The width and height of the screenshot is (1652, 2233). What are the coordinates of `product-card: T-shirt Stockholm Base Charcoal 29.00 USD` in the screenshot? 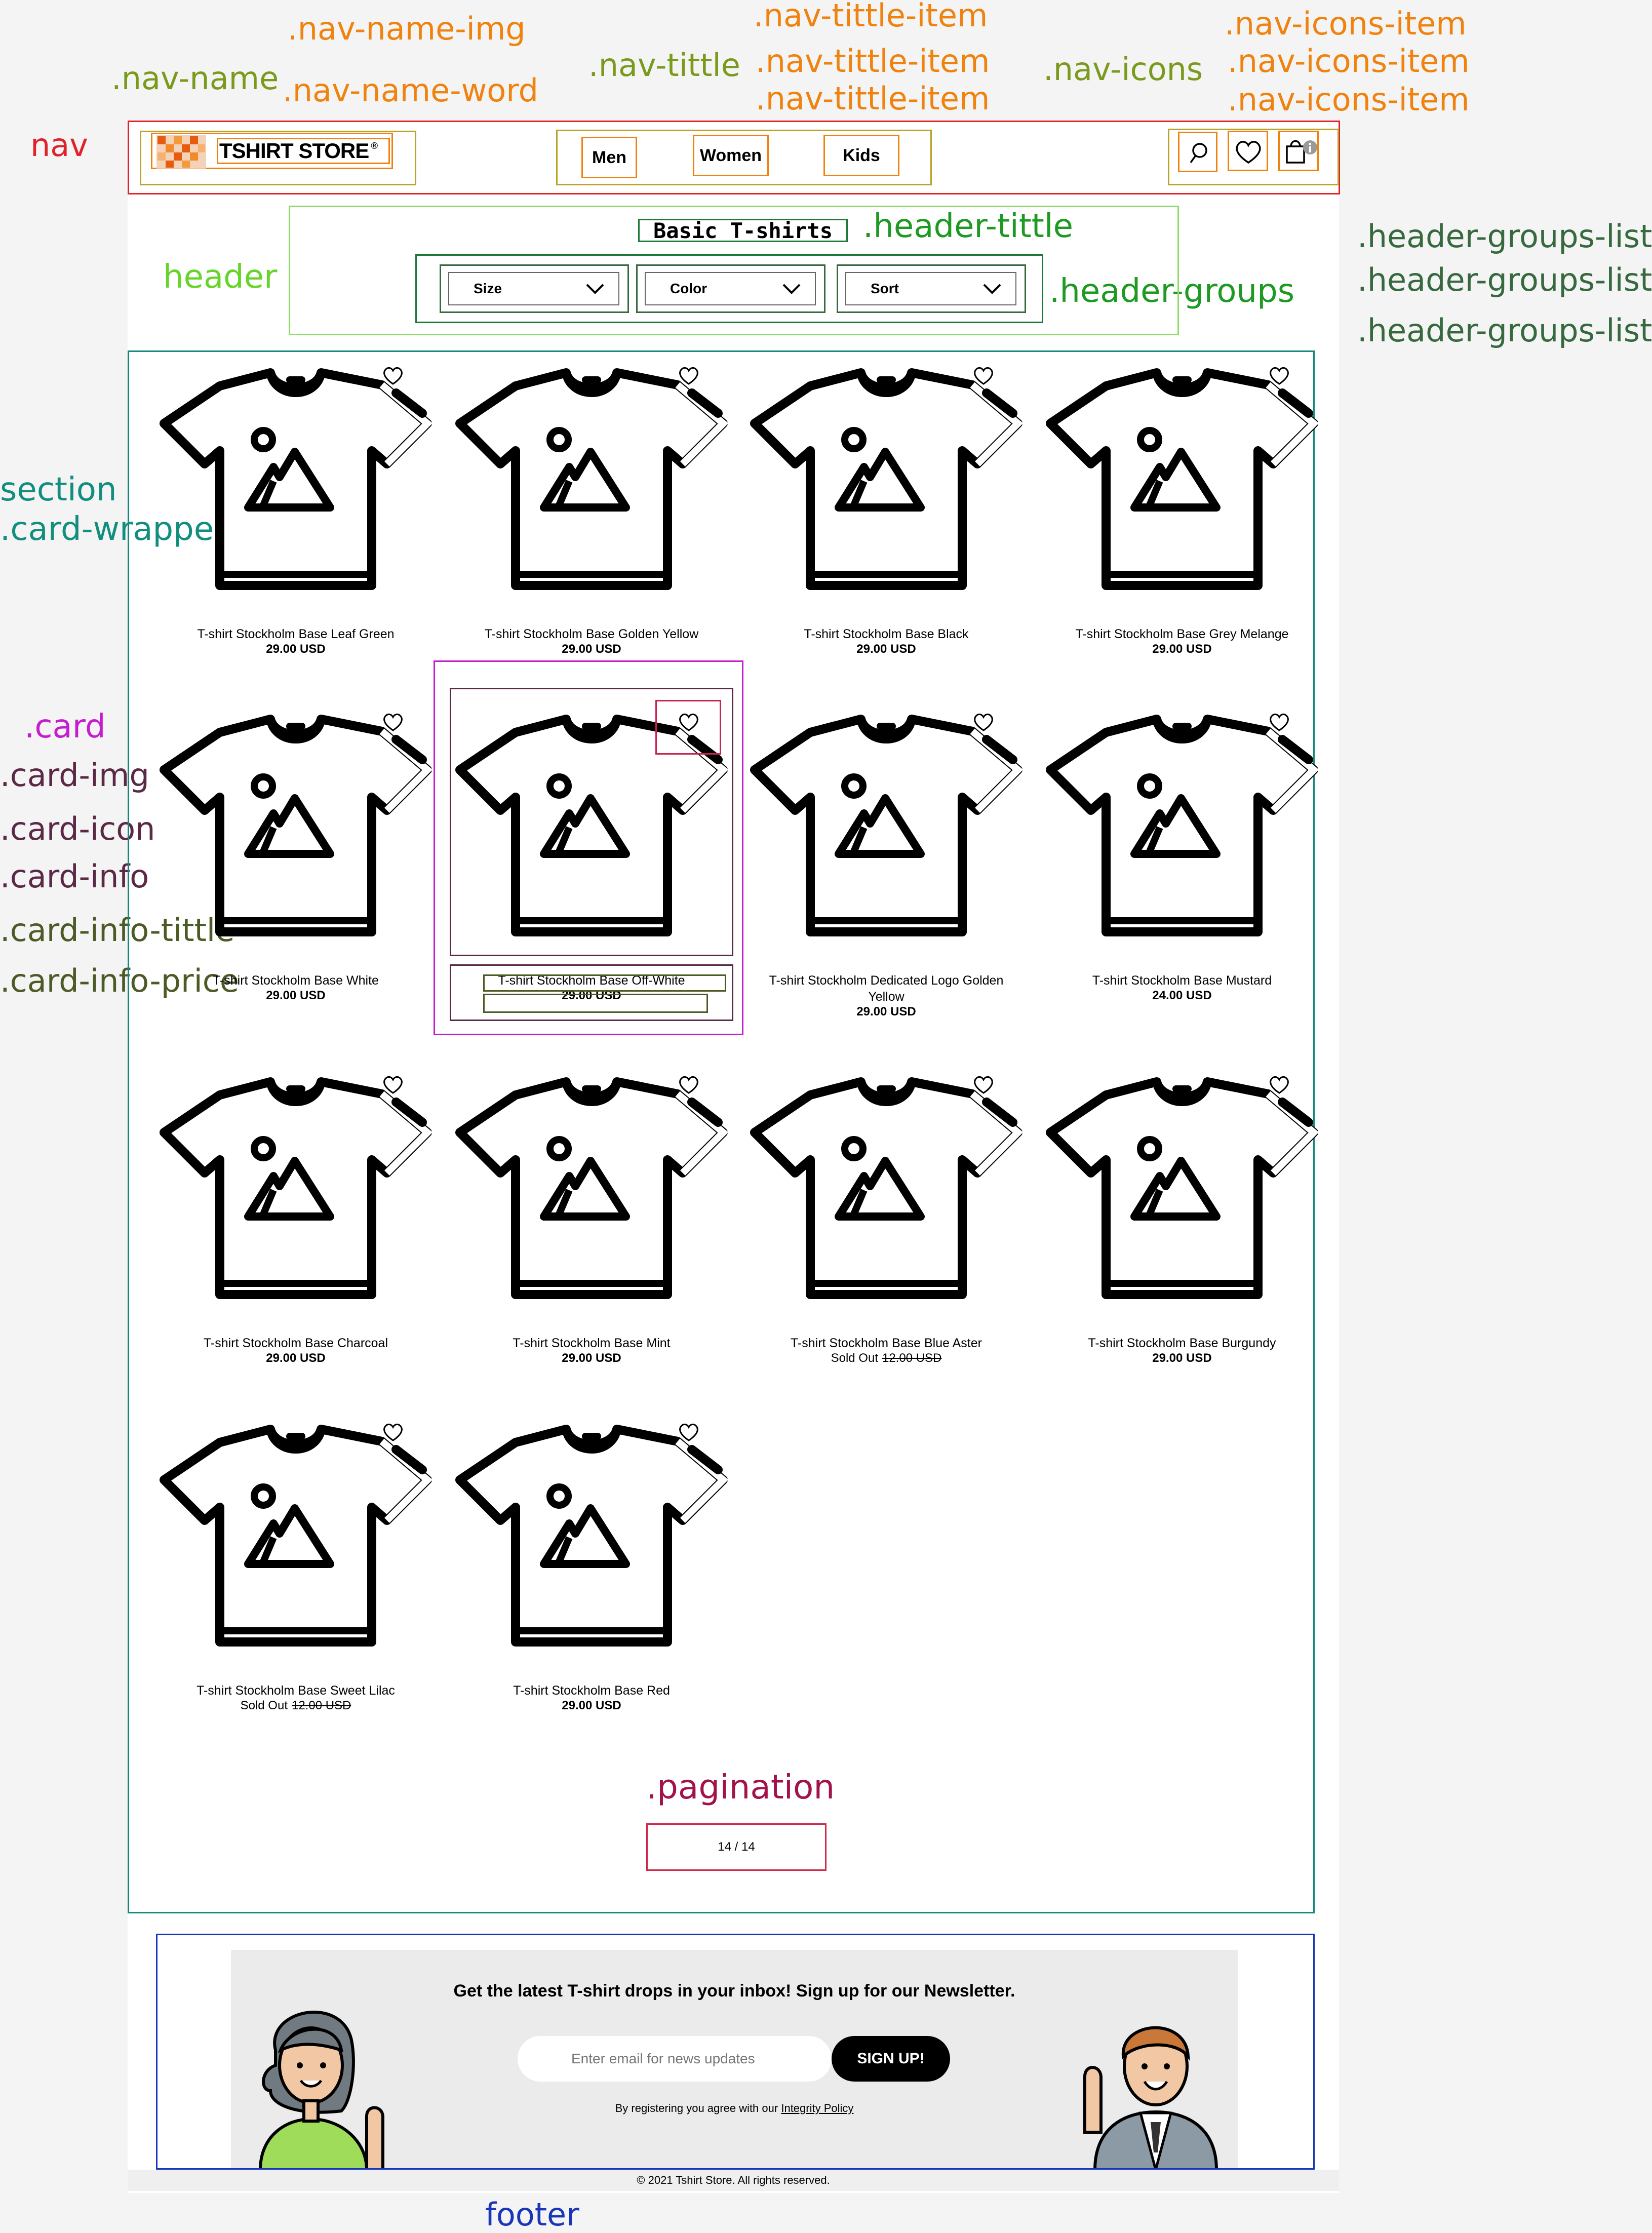 It's located at (296, 1229).